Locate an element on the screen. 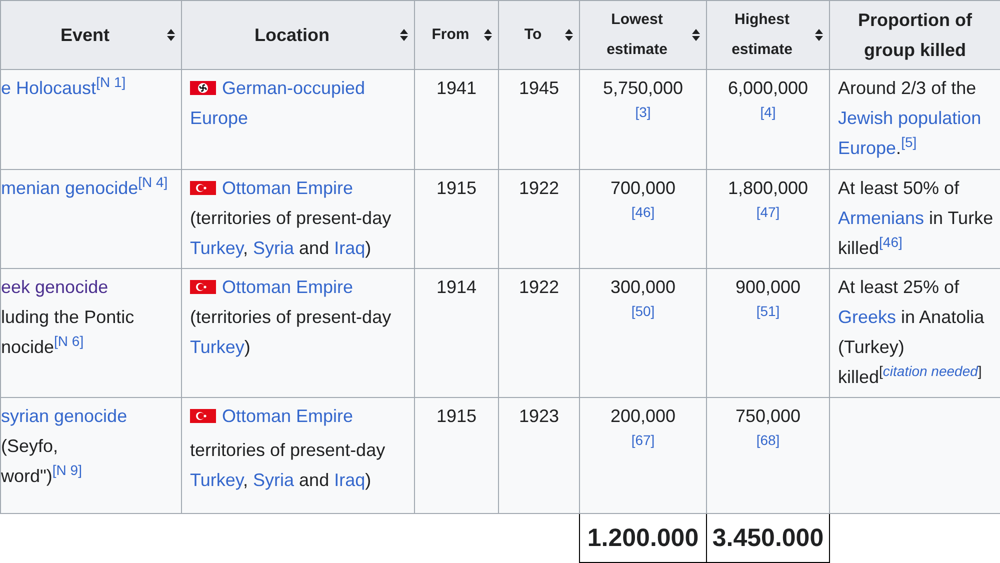  cell-text: killed$^{[46]}$ is located at coordinates (871, 246).